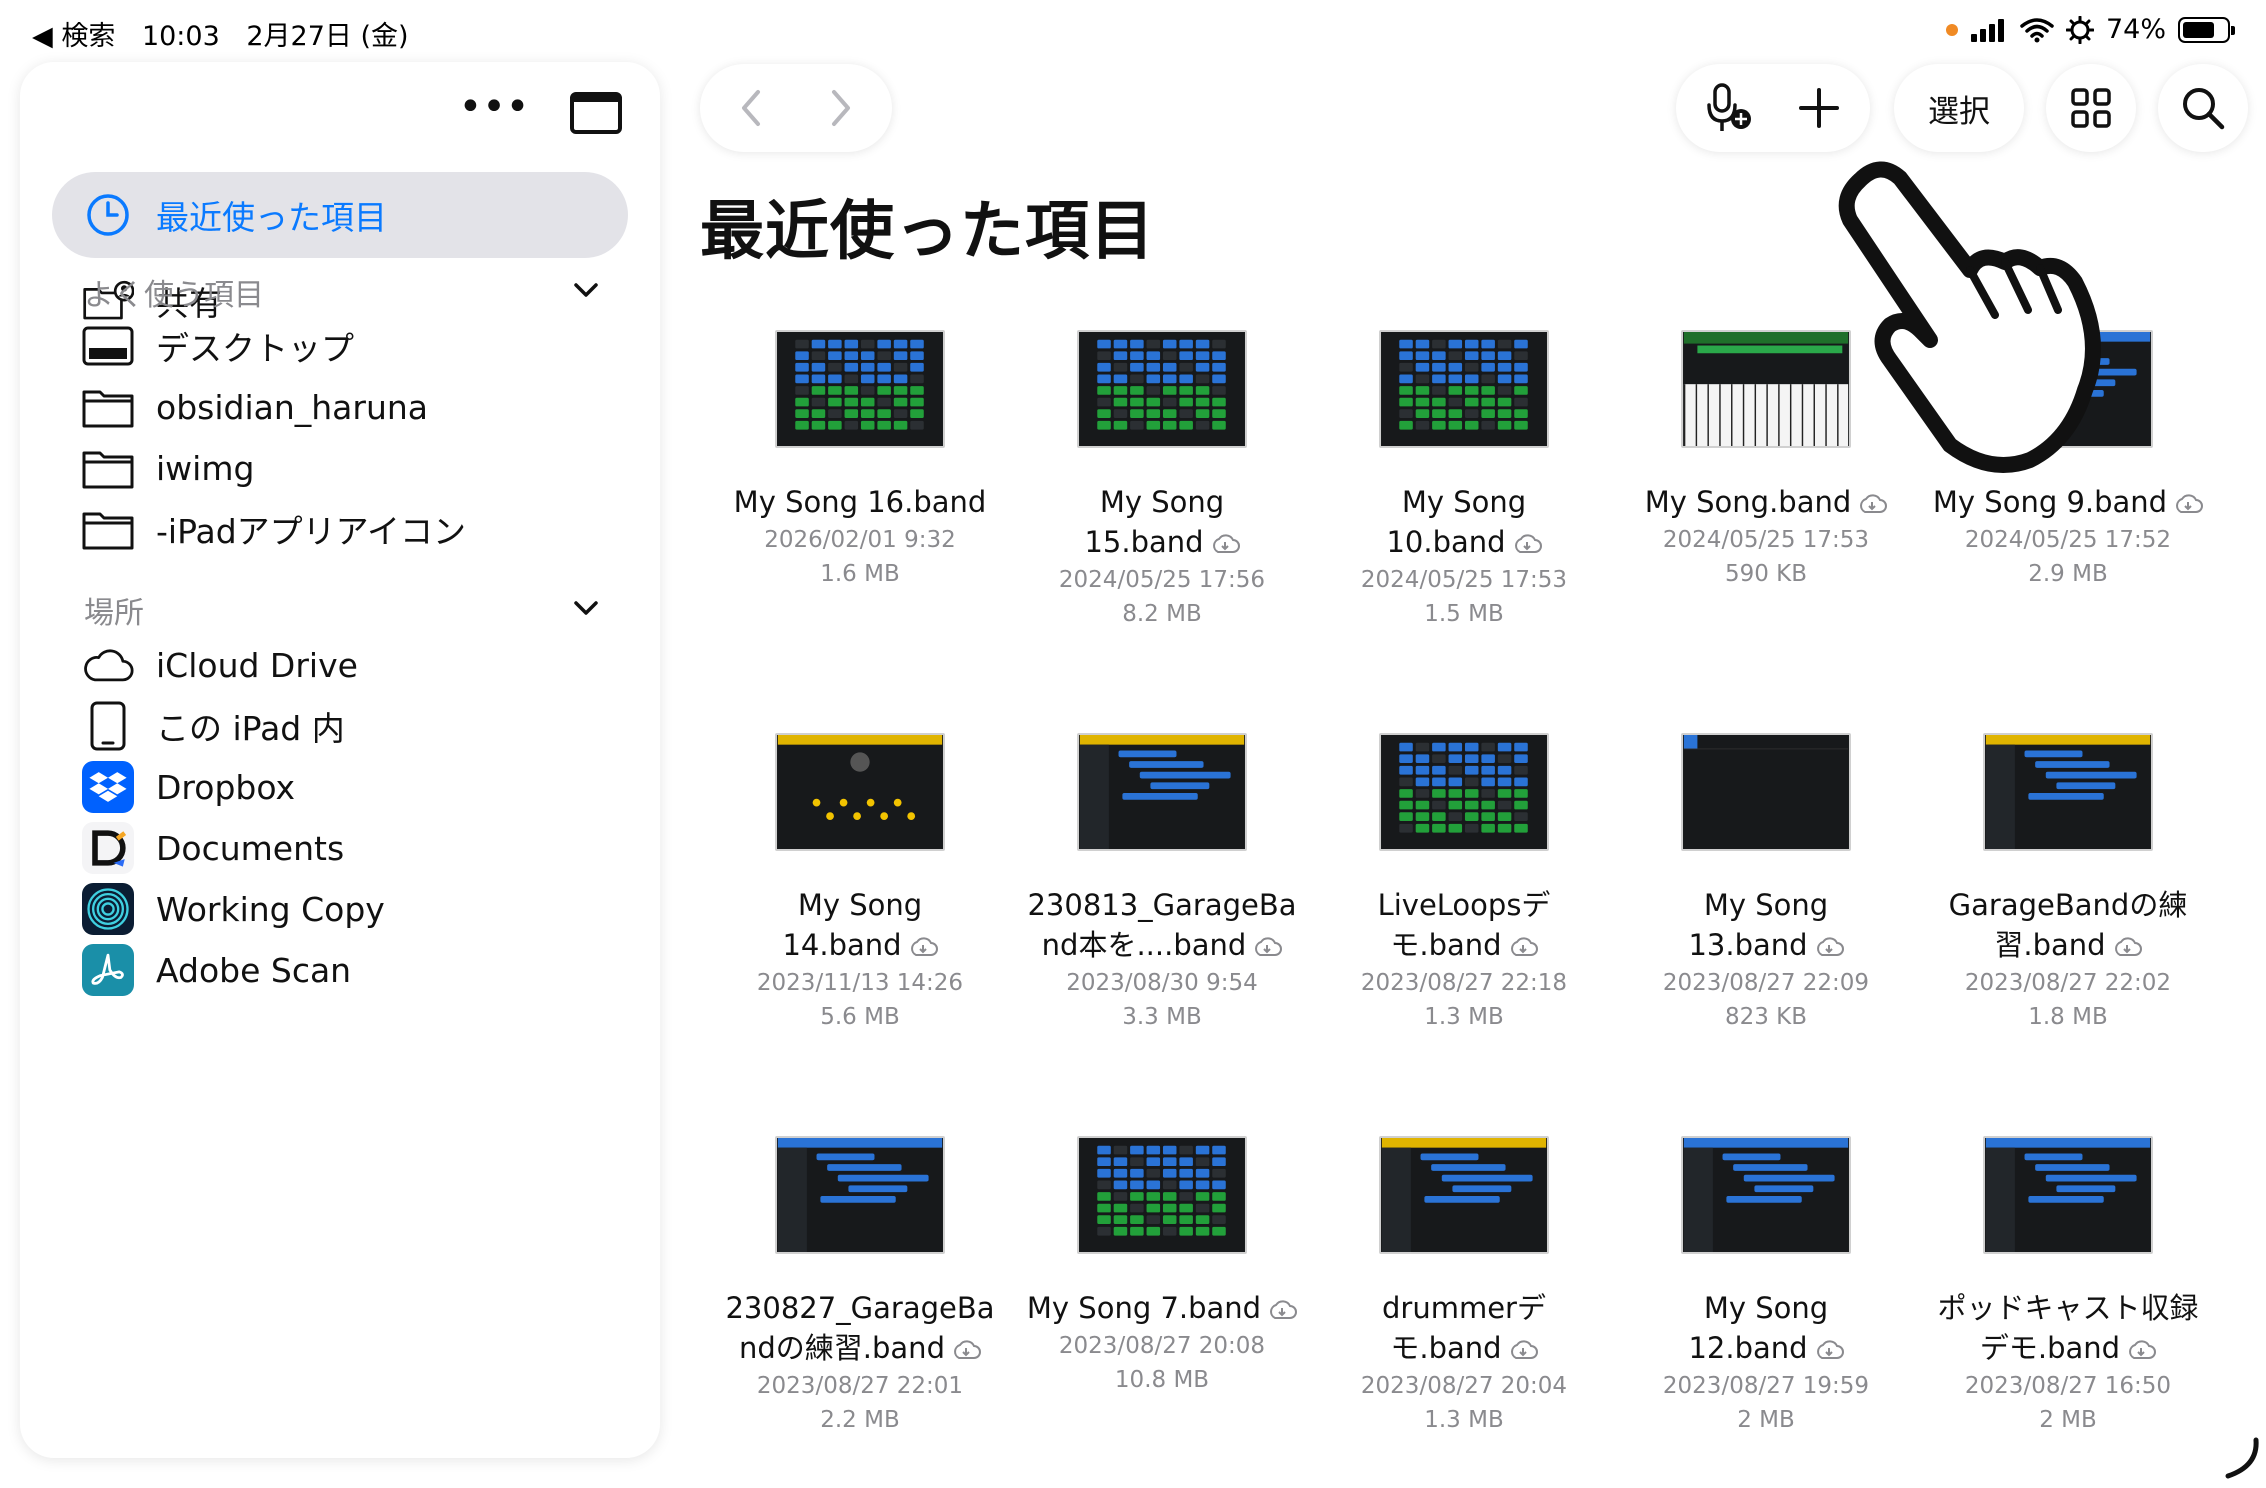 The height and width of the screenshot is (1488, 2266). What do you see at coordinates (860, 1348) in the screenshot?
I see `file-name: ndの練習.band` at bounding box center [860, 1348].